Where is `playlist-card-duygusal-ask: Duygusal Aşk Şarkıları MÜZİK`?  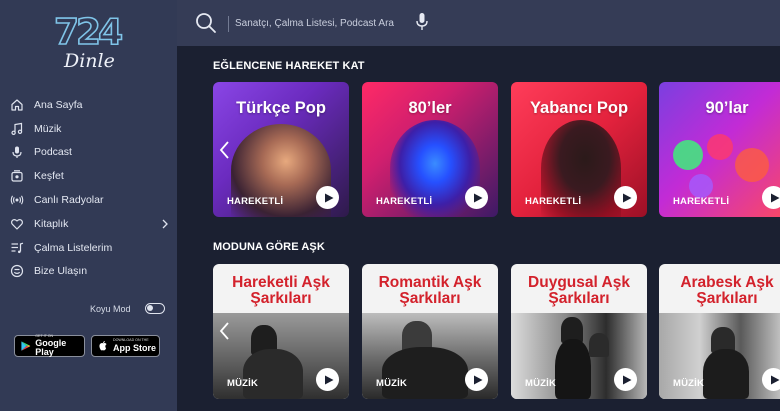 playlist-card-duygusal-ask: Duygusal Aşk Şarkıları MÜZİK is located at coordinates (579, 331).